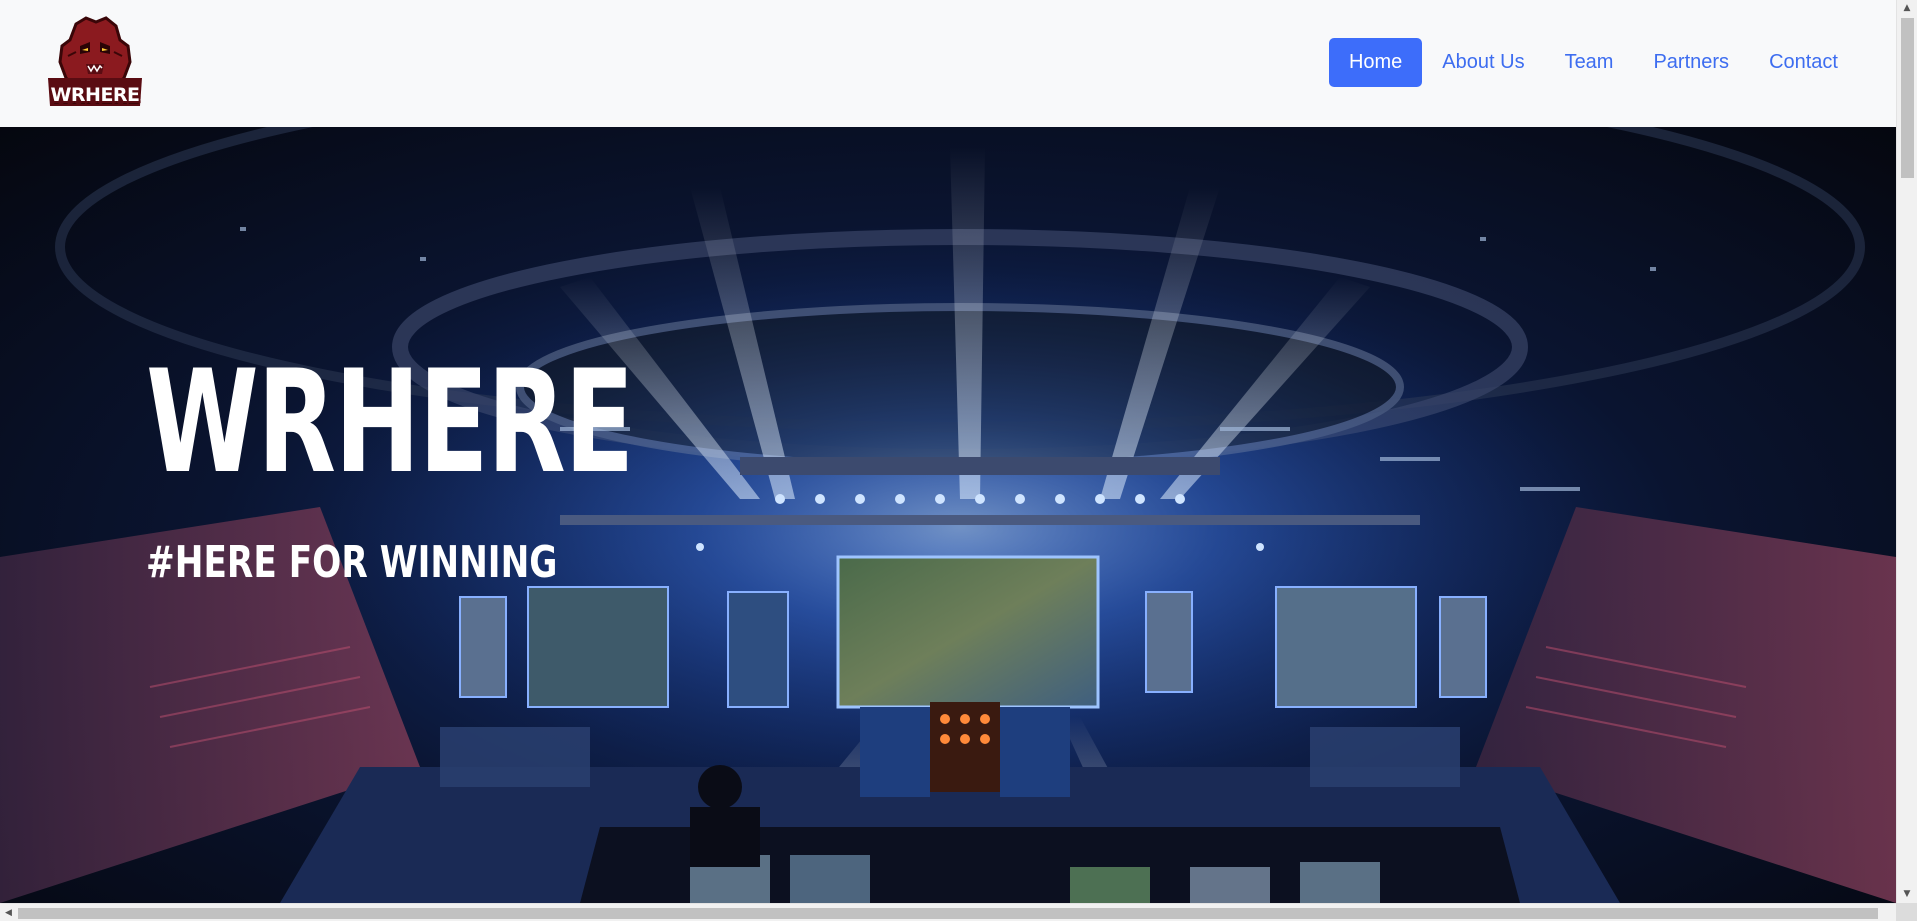 This screenshot has width=1917, height=921. I want to click on nav-link-about-us: About Us, so click(1483, 62).